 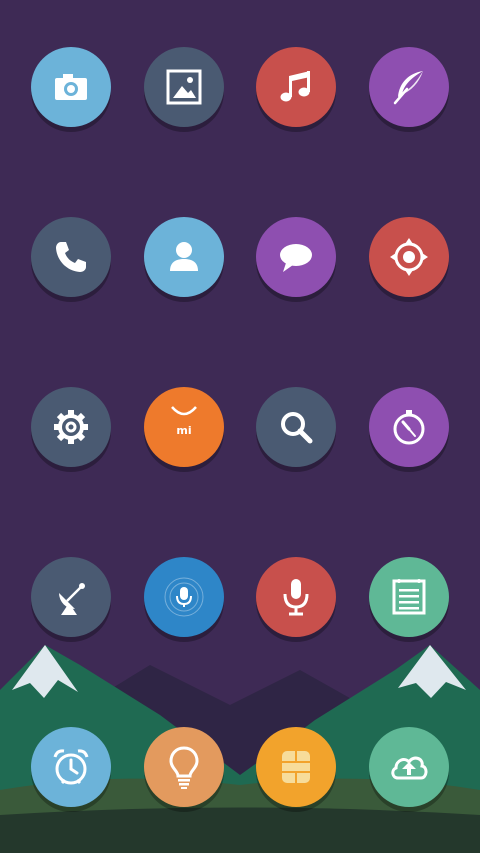 I want to click on settings-icon, so click(x=71, y=427).